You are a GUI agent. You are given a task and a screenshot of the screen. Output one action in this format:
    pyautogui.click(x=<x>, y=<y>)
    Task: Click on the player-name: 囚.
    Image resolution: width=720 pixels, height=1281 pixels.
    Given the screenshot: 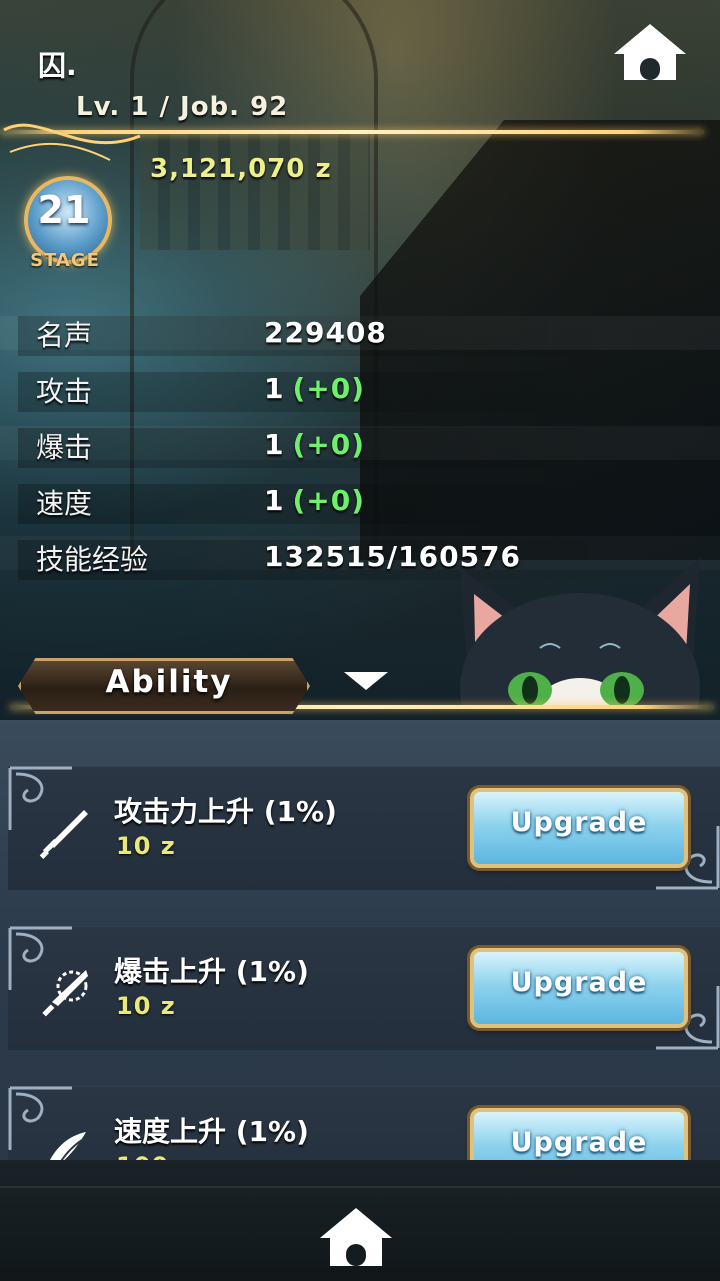 What is the action you would take?
    pyautogui.click(x=57, y=65)
    